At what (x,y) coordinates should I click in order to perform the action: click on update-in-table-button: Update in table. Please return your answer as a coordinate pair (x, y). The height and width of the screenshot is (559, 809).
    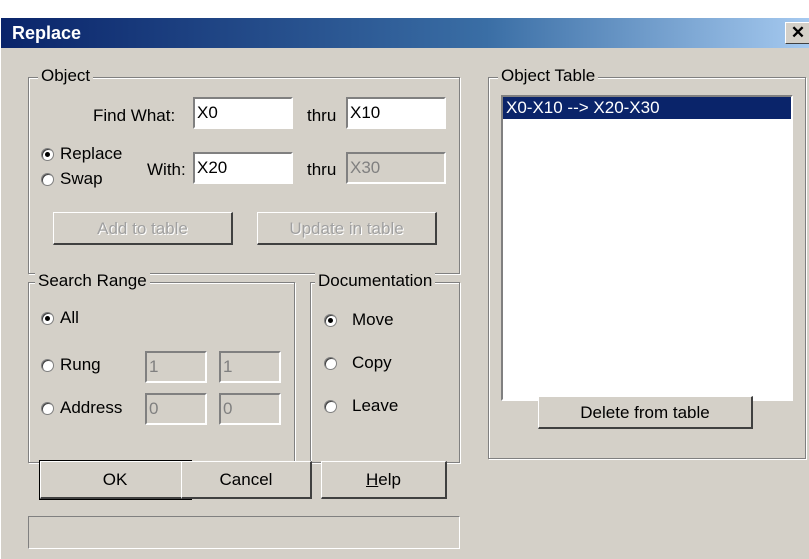
    Looking at the image, I should click on (347, 228).